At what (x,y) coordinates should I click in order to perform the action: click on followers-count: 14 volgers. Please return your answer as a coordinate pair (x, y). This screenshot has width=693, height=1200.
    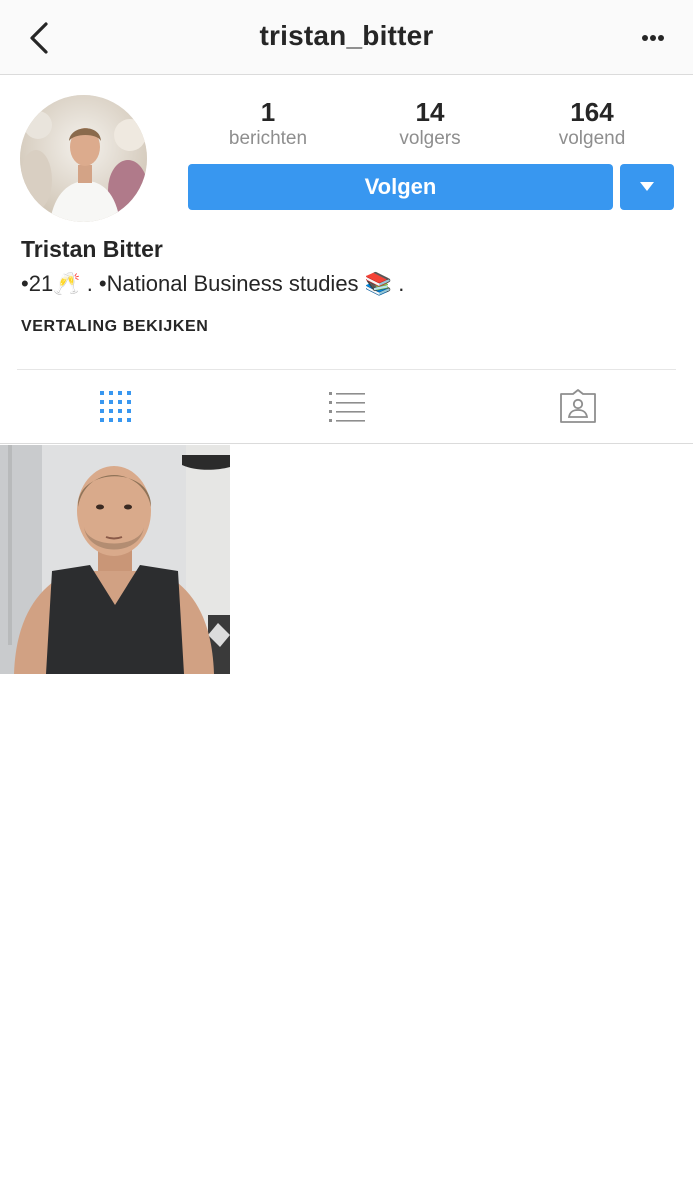
    Looking at the image, I should click on (430, 123).